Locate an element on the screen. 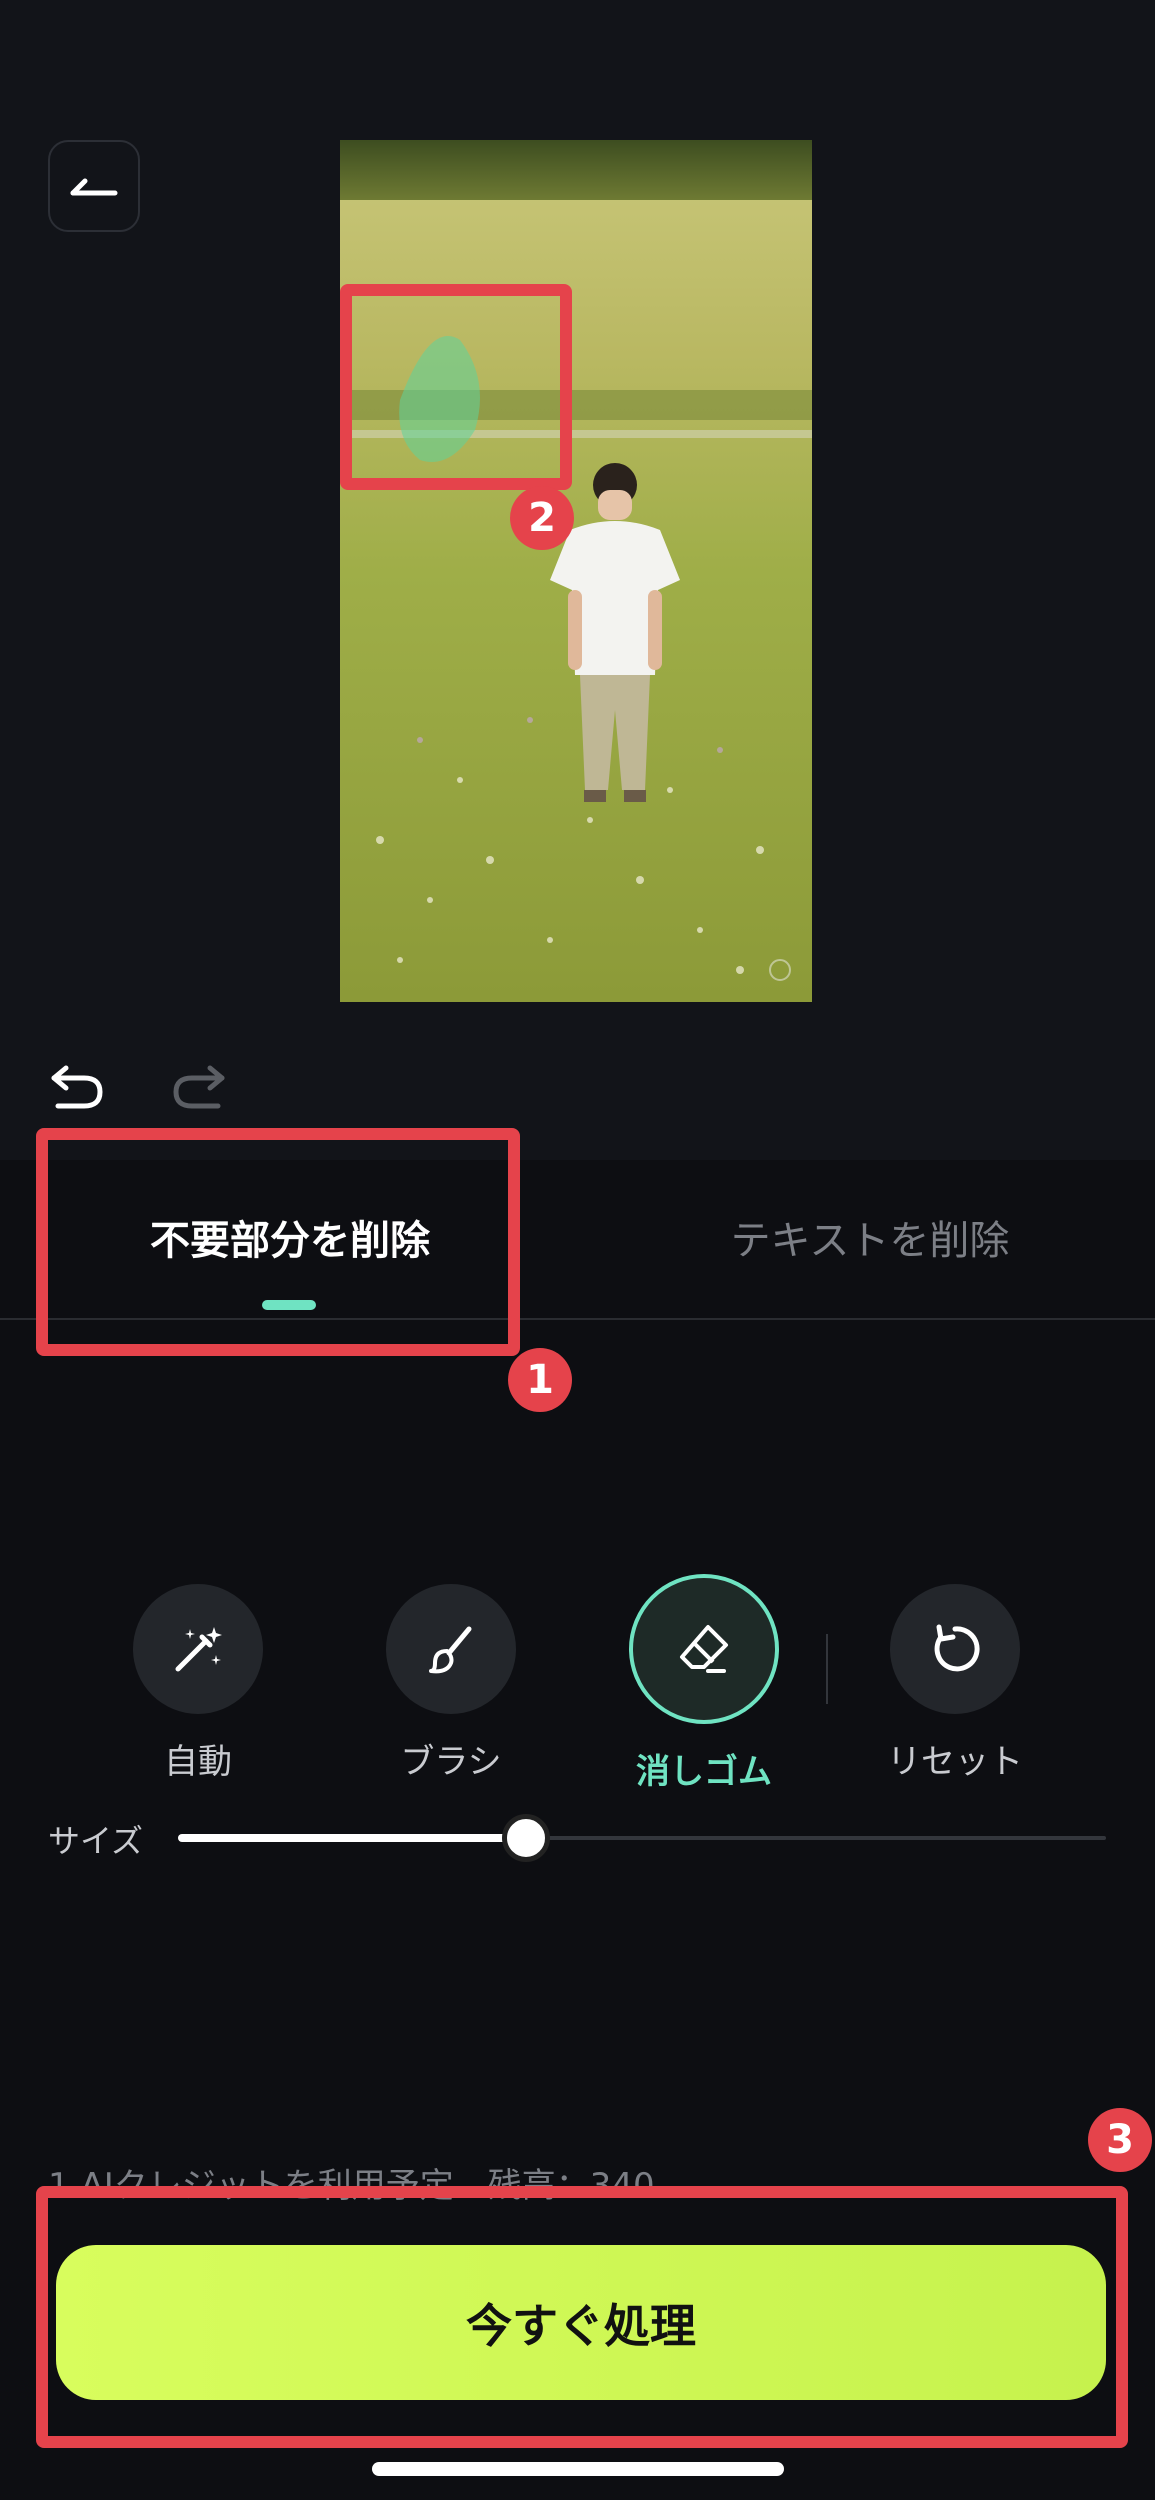 The image size is (1155, 2500). home-indicator is located at coordinates (578, 2469).